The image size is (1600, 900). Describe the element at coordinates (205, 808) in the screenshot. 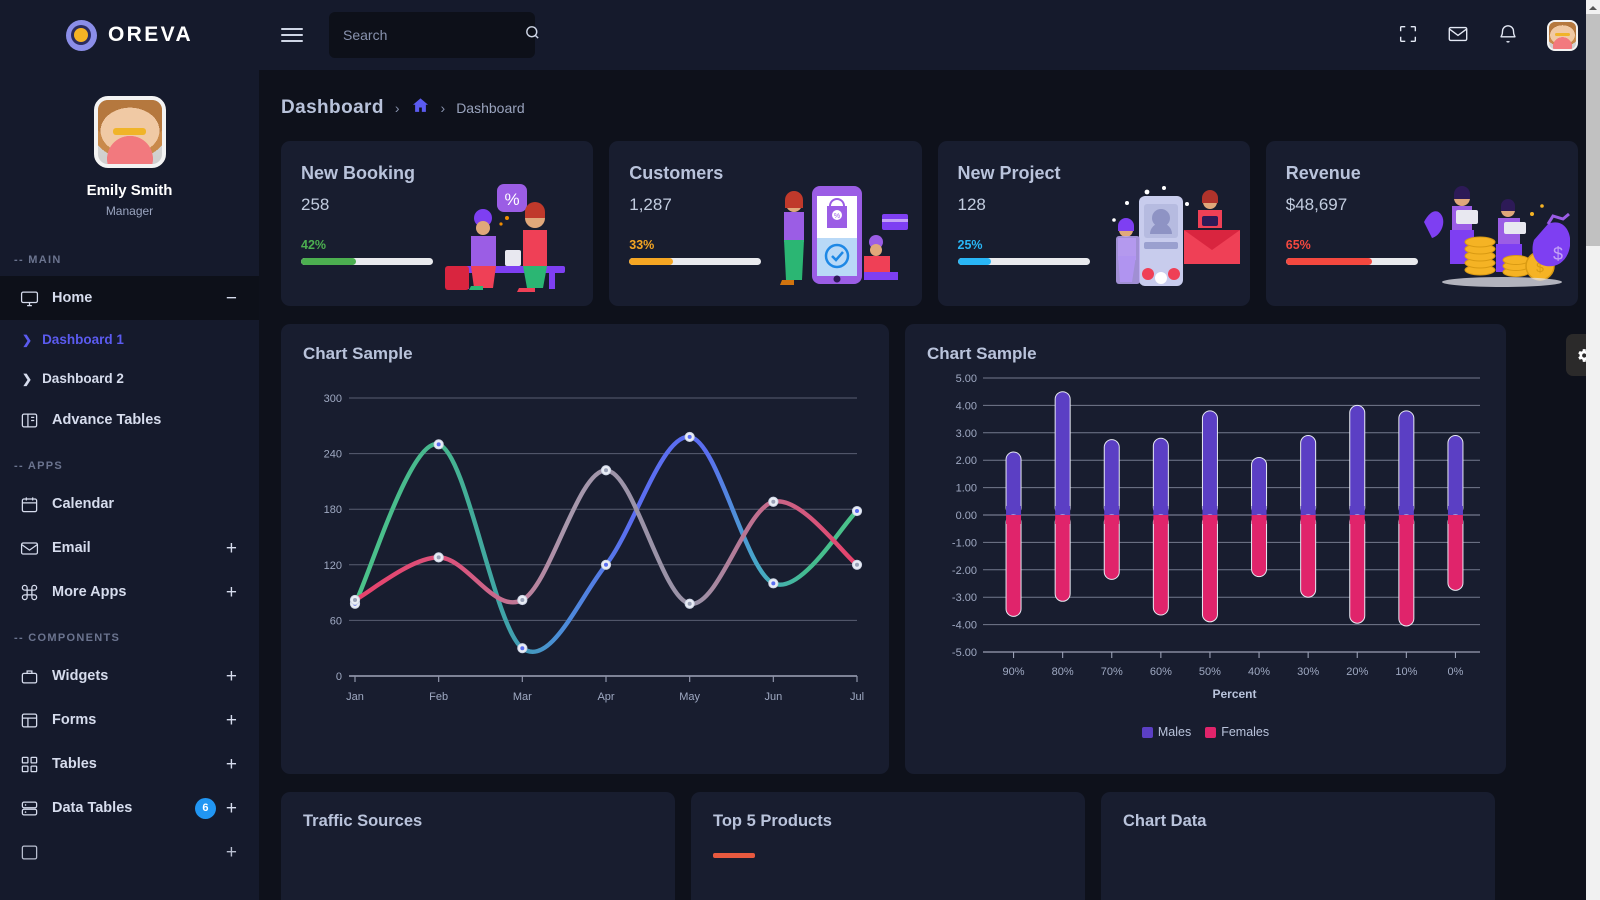

I see `status-badge: 6` at that location.